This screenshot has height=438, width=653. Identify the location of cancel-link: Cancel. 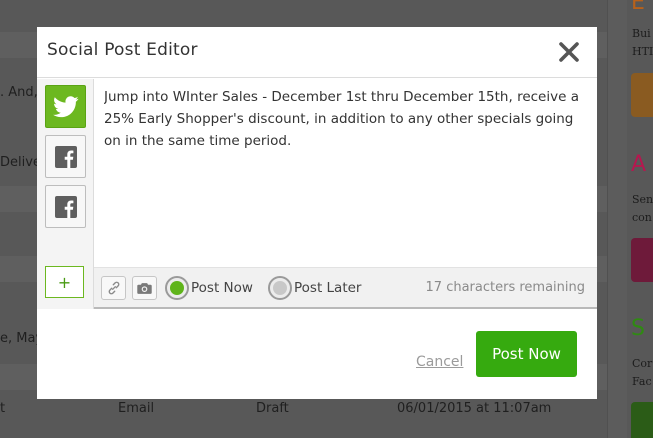
(439, 362).